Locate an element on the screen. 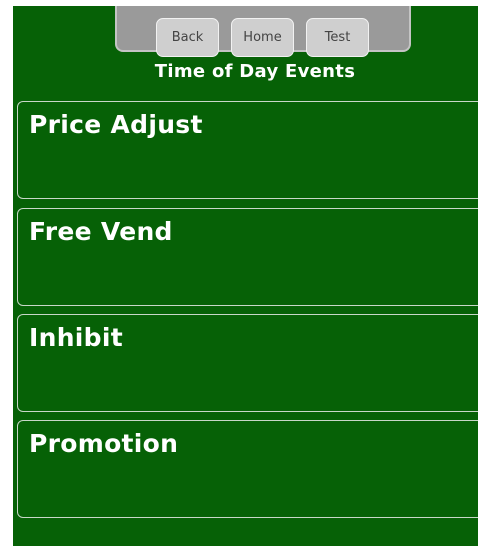  event-label: Inhibit is located at coordinates (76, 337).